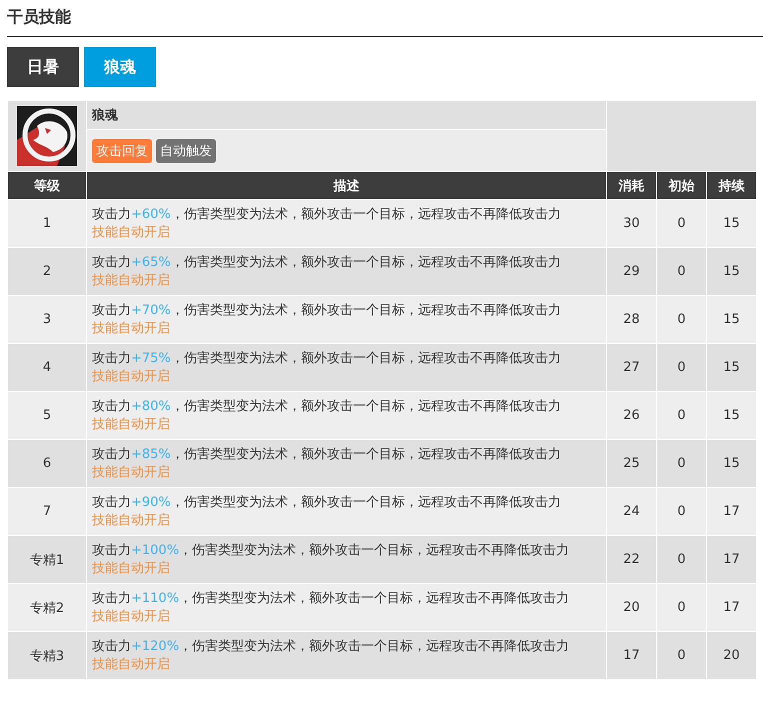  Describe the element at coordinates (331, 599) in the screenshot. I see `description-text: 攻击力+110%，伤害类型变为法术，额外攻击一个目标，远程攻击不再降低攻击力` at that location.